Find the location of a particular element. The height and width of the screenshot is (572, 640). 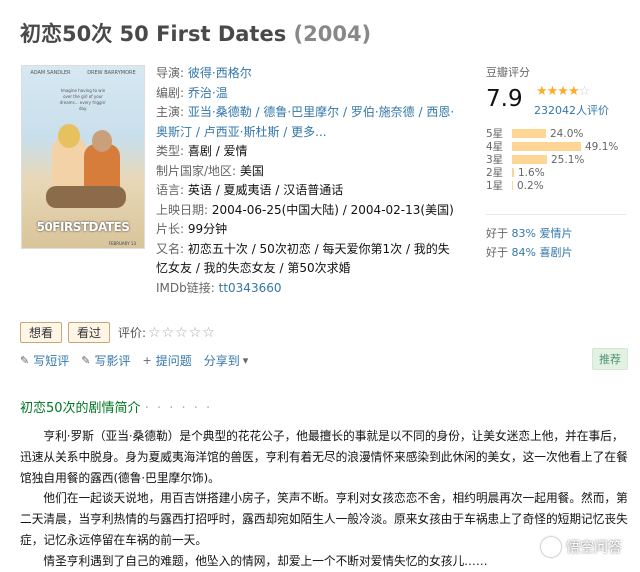

poster-figure-woman-head is located at coordinates (69, 136).